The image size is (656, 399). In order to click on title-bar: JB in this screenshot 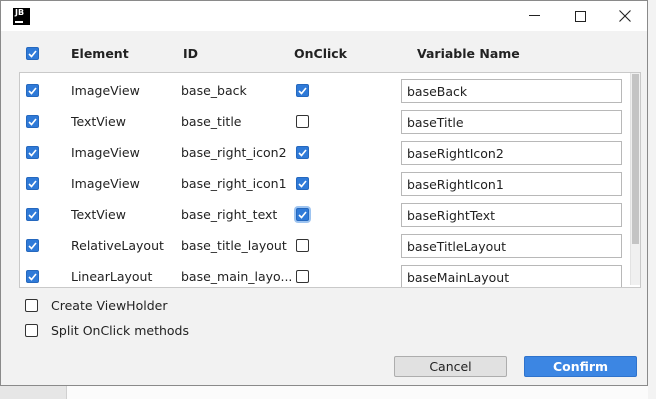, I will do `click(324, 16)`.